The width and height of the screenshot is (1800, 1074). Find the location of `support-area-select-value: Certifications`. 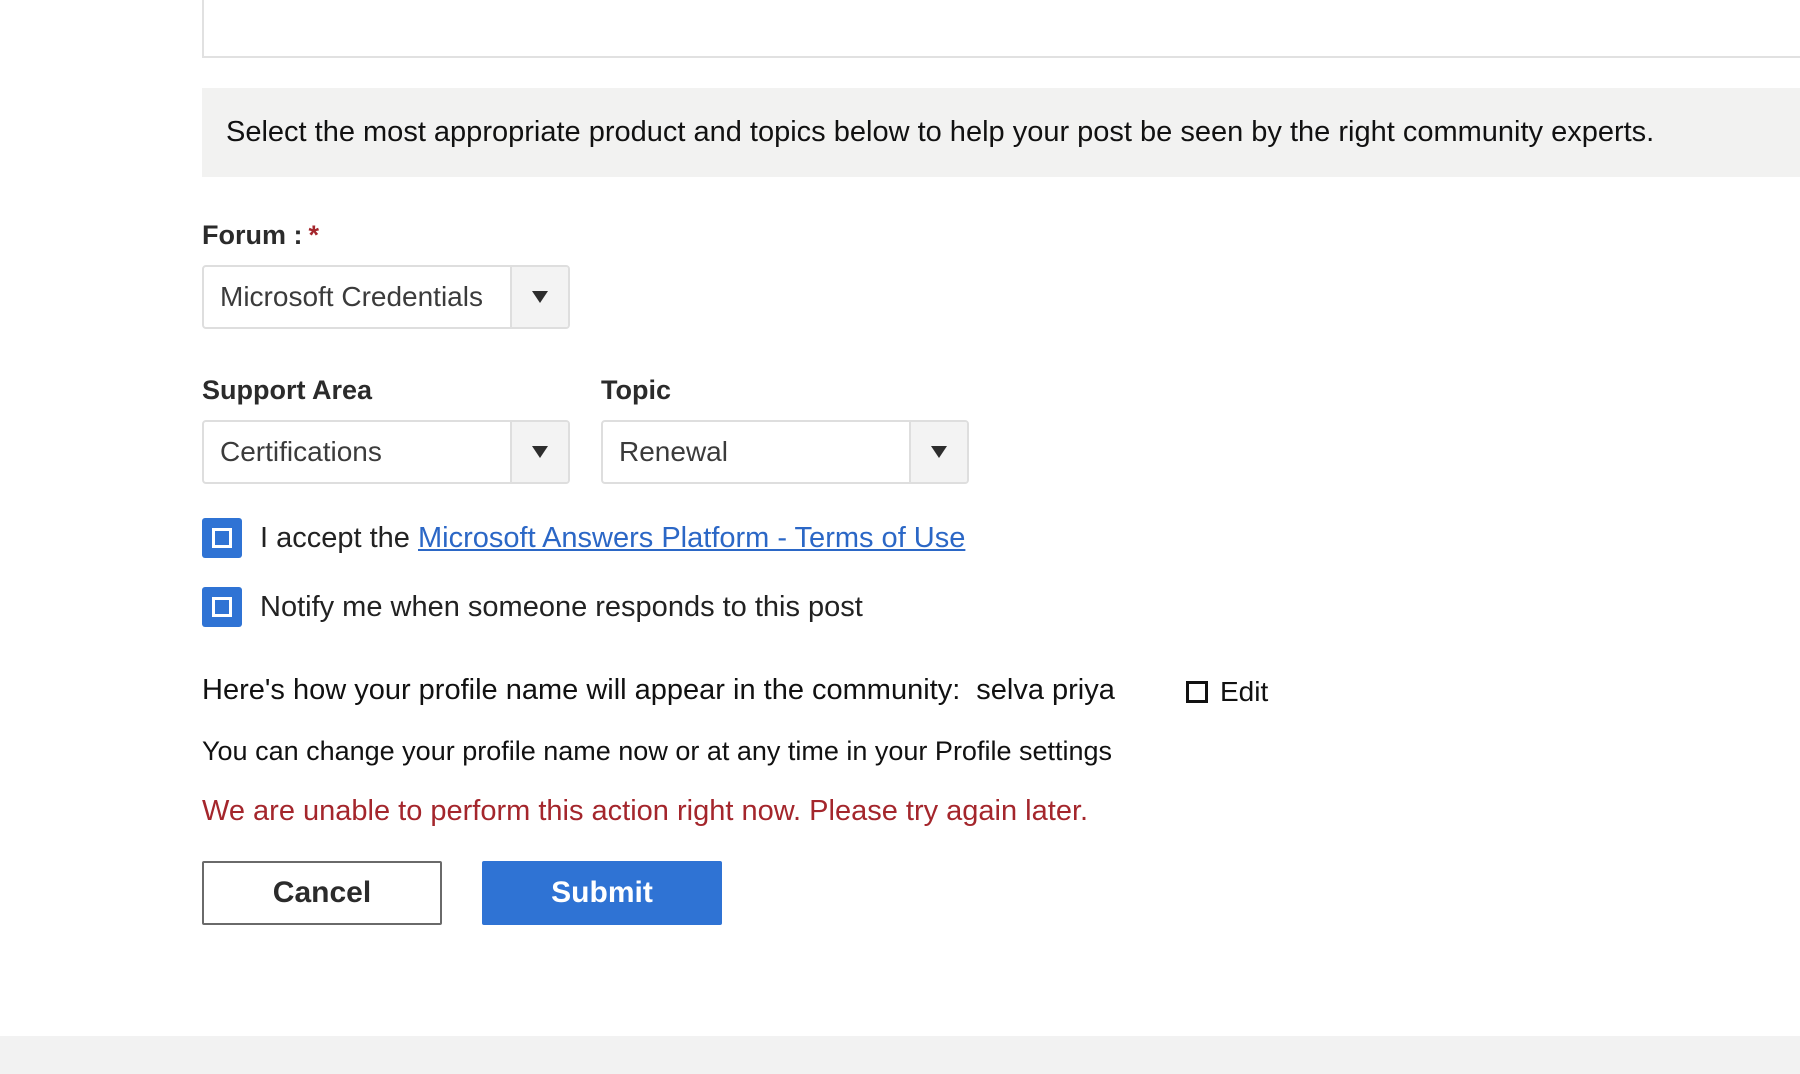

support-area-select-value: Certifications is located at coordinates (301, 451).